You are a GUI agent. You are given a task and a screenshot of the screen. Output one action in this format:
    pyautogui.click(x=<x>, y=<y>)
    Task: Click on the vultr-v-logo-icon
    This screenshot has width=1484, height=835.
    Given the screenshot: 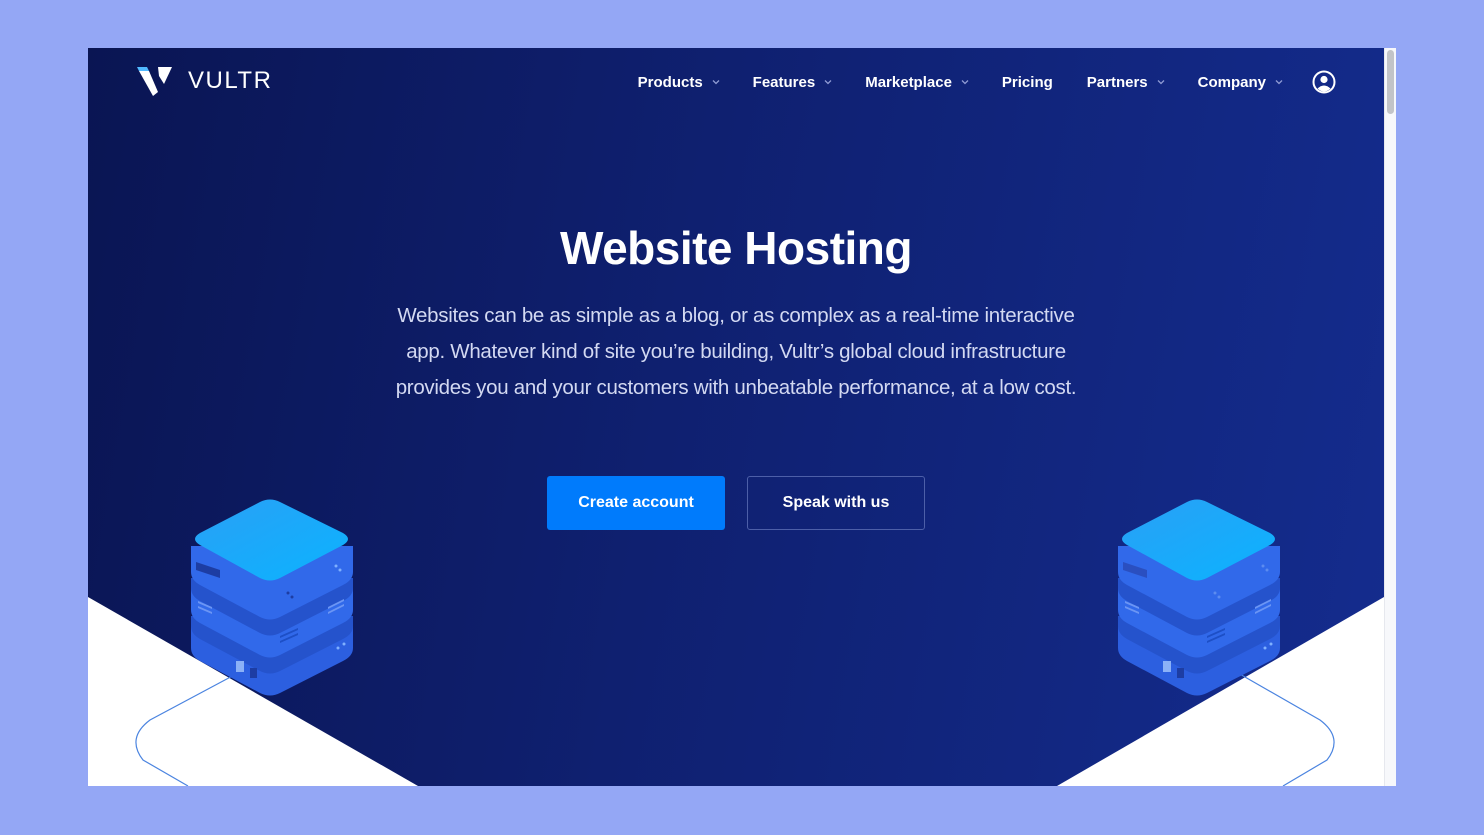 What is the action you would take?
    pyautogui.click(x=154, y=81)
    